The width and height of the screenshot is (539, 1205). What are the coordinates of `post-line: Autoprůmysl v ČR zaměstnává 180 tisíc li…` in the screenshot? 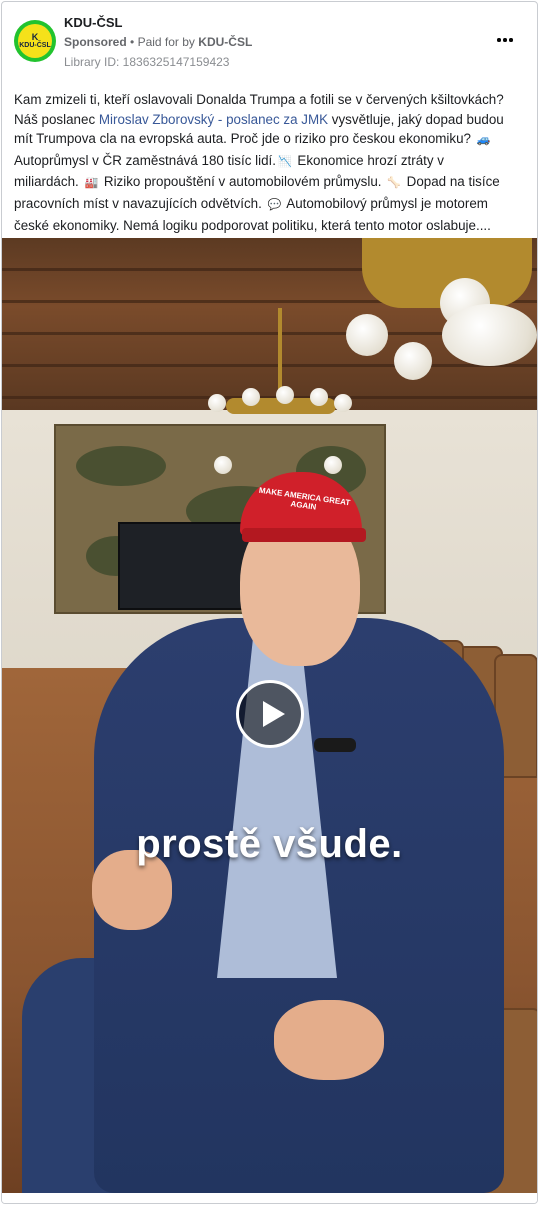 It's located at (271, 162).